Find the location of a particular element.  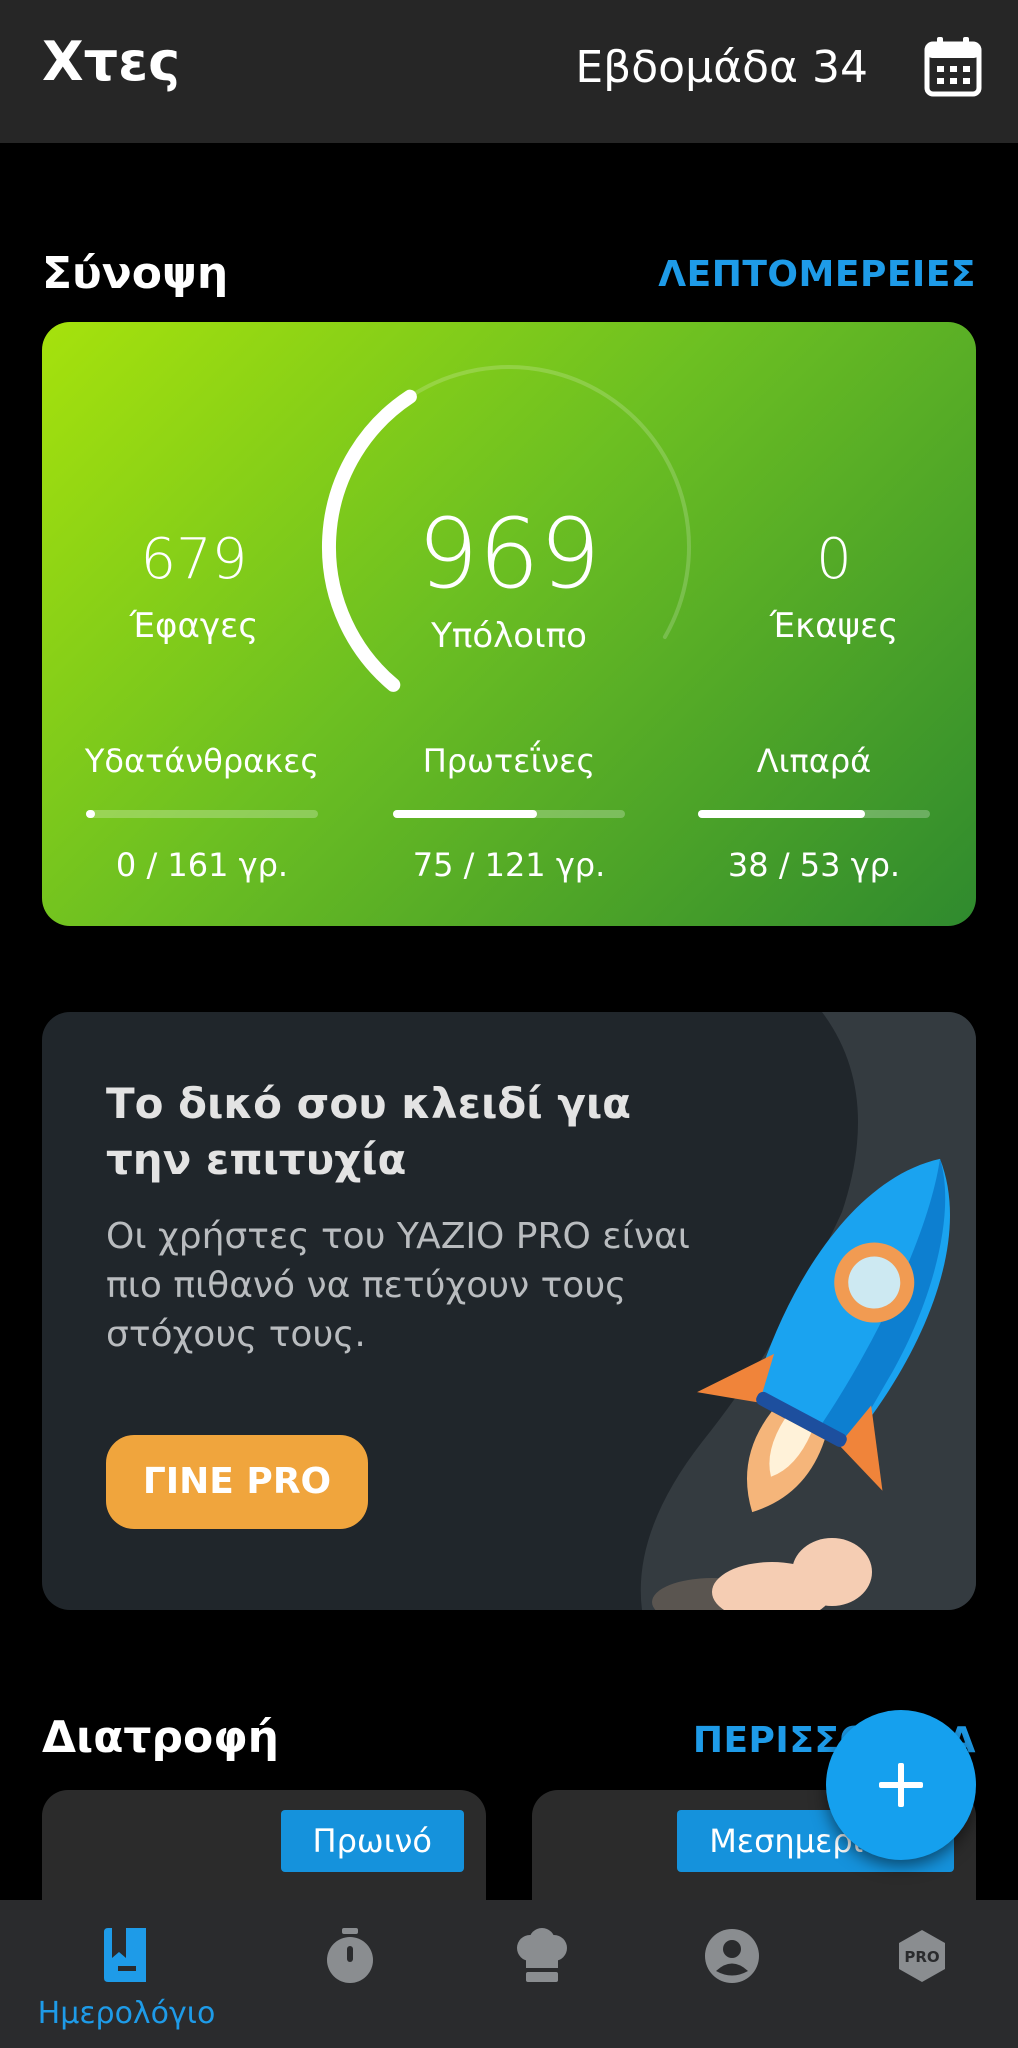

chef-hat-icon is located at coordinates (541, 1955).